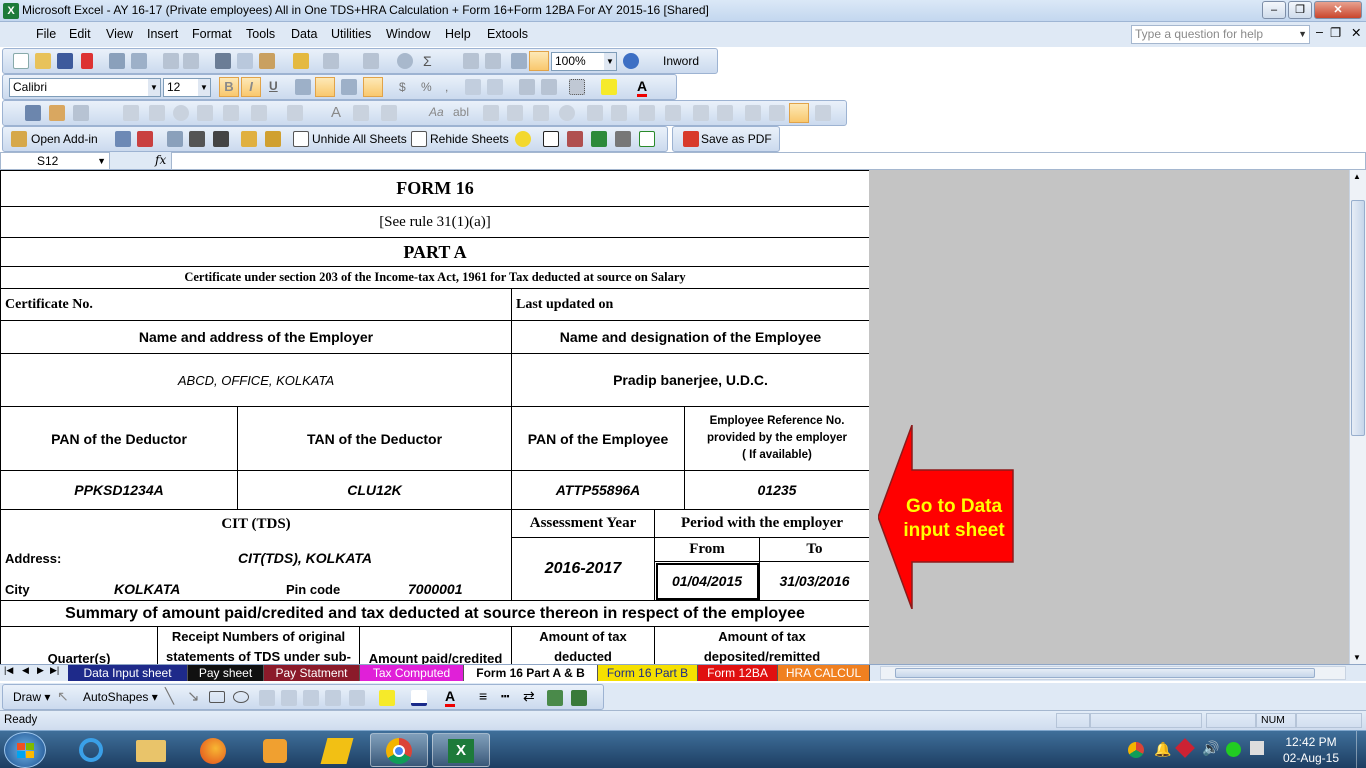 The height and width of the screenshot is (768, 1366). What do you see at coordinates (673, 113) in the screenshot?
I see `combo-dropdown-icon` at bounding box center [673, 113].